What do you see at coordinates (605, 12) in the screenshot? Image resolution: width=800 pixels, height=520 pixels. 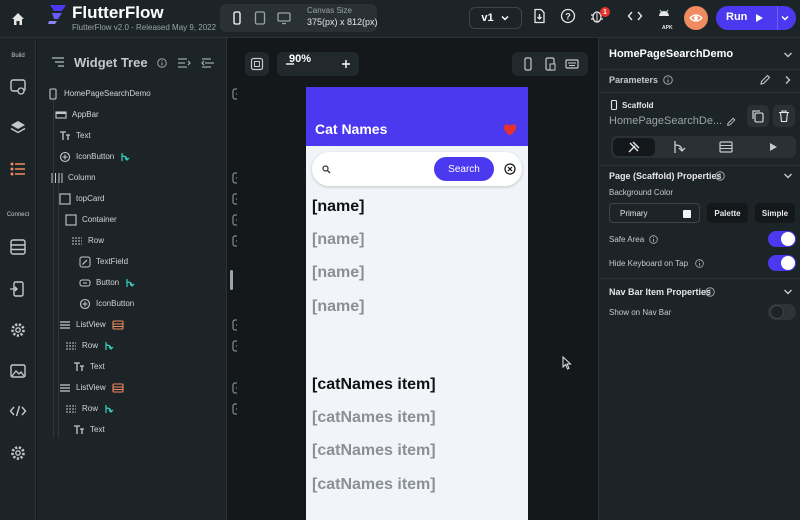 I see `notification-badge: 1` at bounding box center [605, 12].